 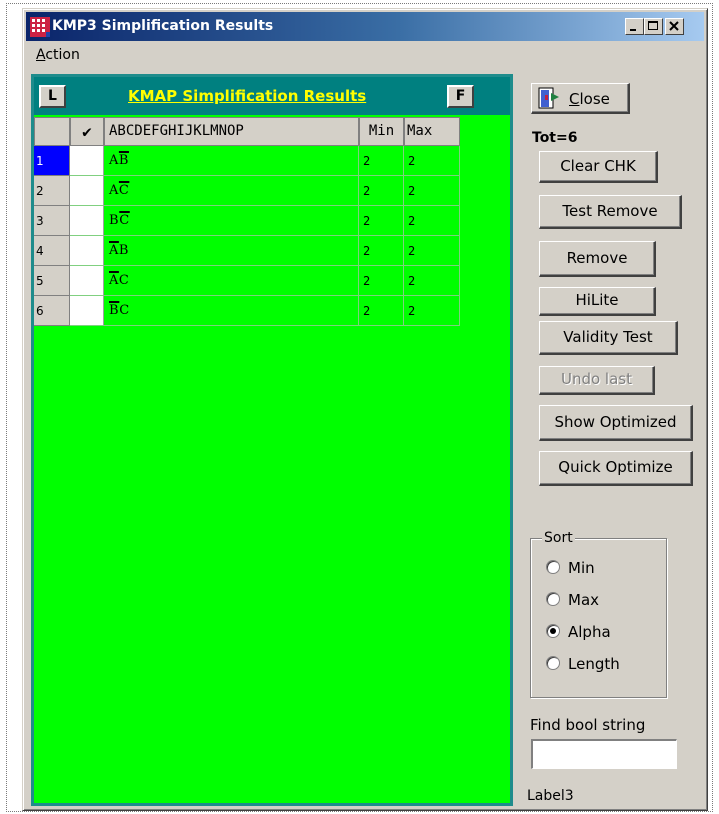 I want to click on total-label: Tot=6, so click(x=555, y=138).